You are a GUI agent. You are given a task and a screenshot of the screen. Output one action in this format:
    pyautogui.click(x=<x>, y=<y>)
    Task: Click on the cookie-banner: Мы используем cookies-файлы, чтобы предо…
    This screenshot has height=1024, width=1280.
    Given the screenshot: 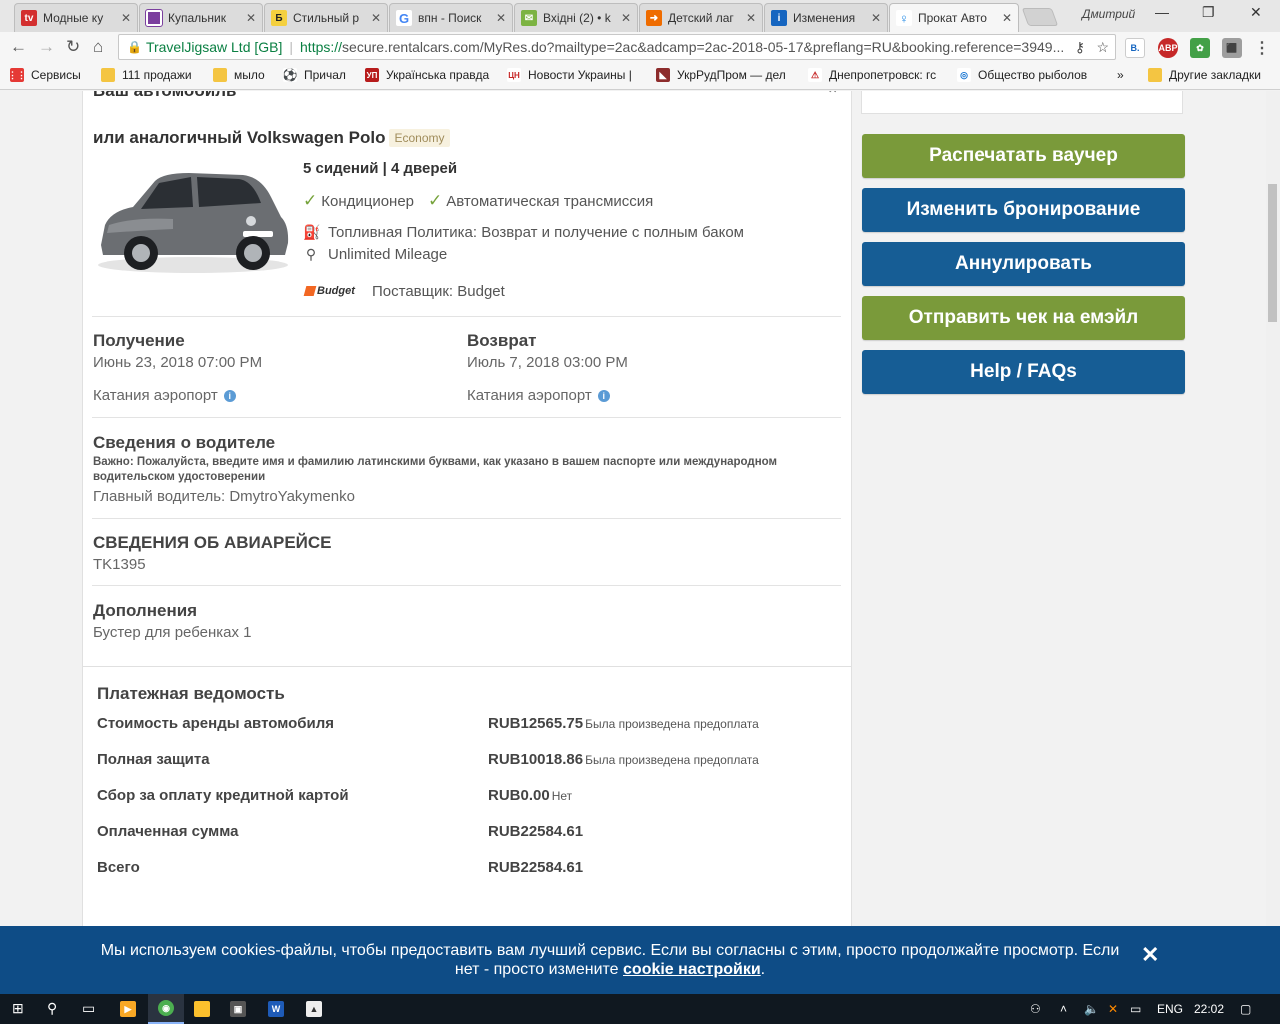 What is the action you would take?
    pyautogui.click(x=640, y=960)
    